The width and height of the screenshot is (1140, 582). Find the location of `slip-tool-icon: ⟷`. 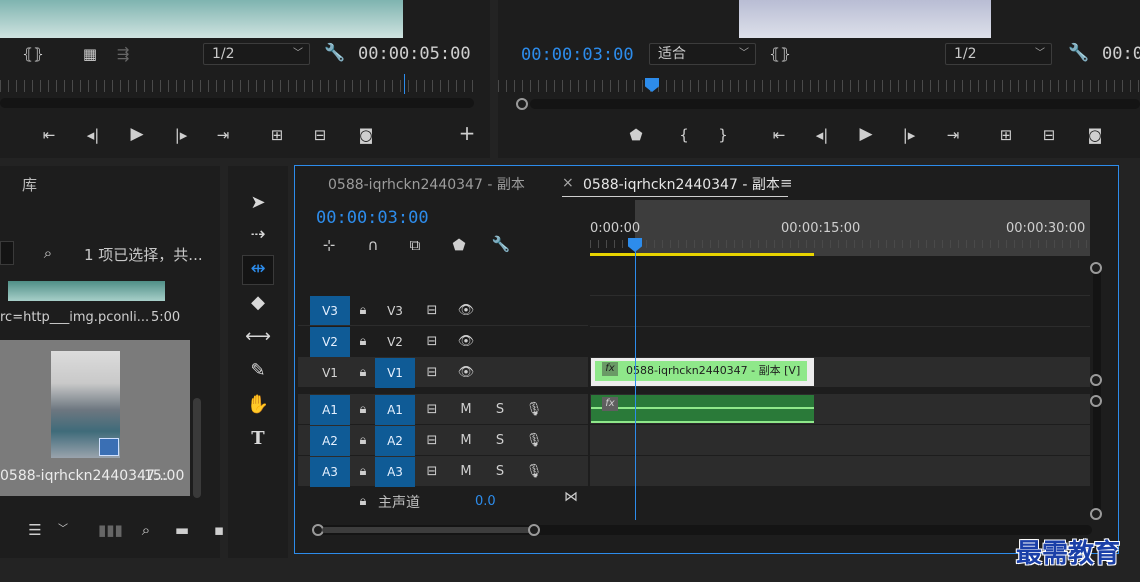

slip-tool-icon: ⟷ is located at coordinates (258, 337).